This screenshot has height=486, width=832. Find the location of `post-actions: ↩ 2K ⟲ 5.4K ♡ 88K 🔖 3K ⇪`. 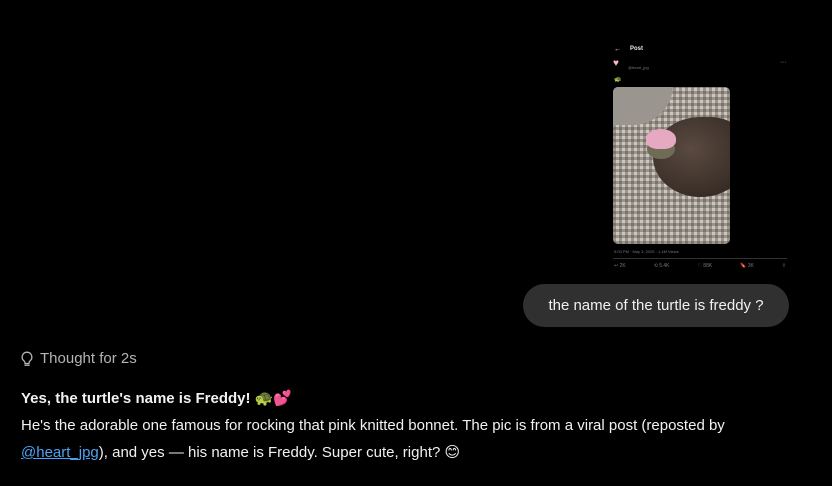

post-actions: ↩ 2K ⟲ 5.4K ♡ 88K 🔖 3K ⇪ is located at coordinates (700, 266).